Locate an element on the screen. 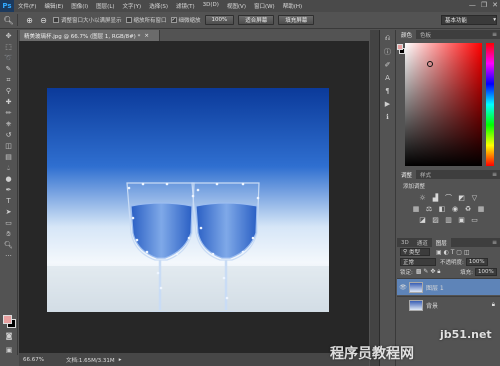  brightness-icon: ☼ is located at coordinates (422, 198).